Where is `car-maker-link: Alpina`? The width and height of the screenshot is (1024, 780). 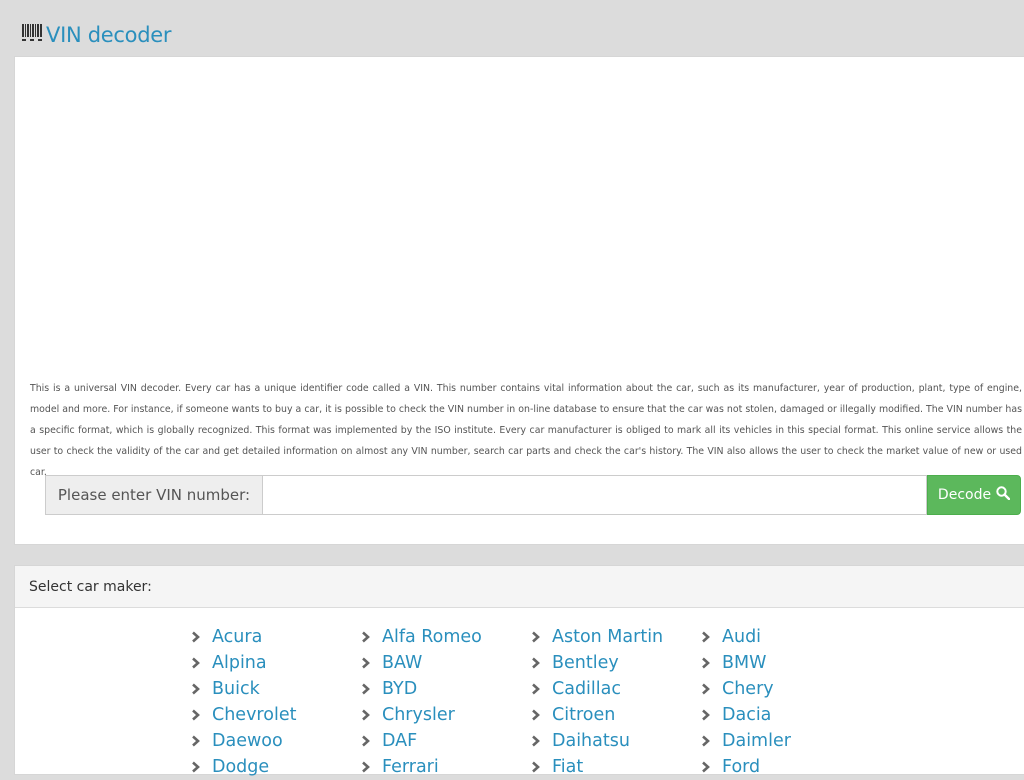 car-maker-link: Alpina is located at coordinates (276, 663).